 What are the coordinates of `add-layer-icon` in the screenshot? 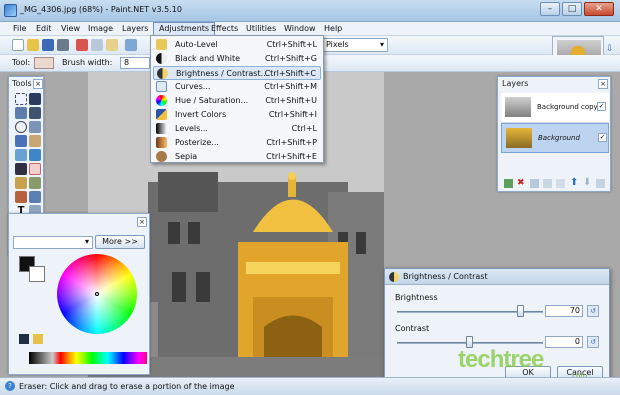 It's located at (508, 183).